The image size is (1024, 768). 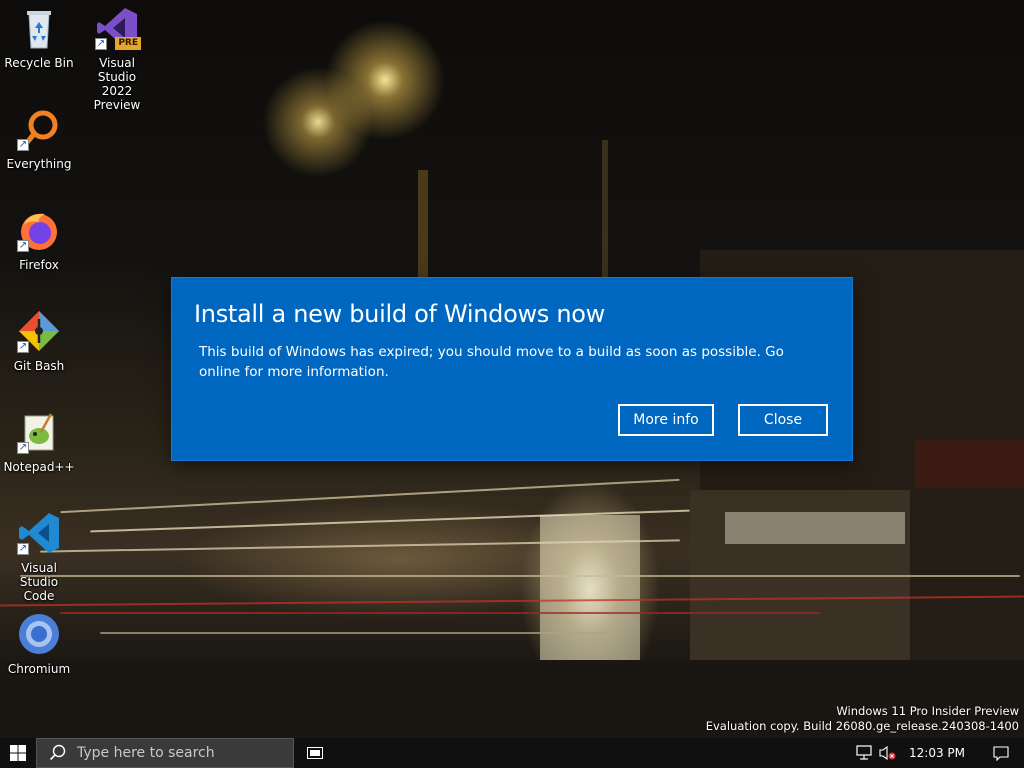 I want to click on desktop-icon-label: Everything, so click(x=39, y=164).